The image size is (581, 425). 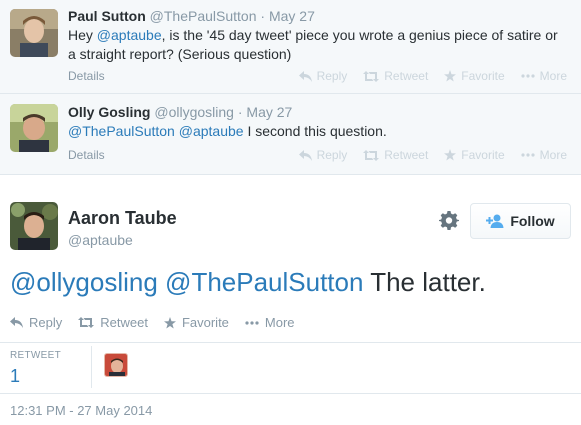 I want to click on retweet-count: 1, so click(x=15, y=376).